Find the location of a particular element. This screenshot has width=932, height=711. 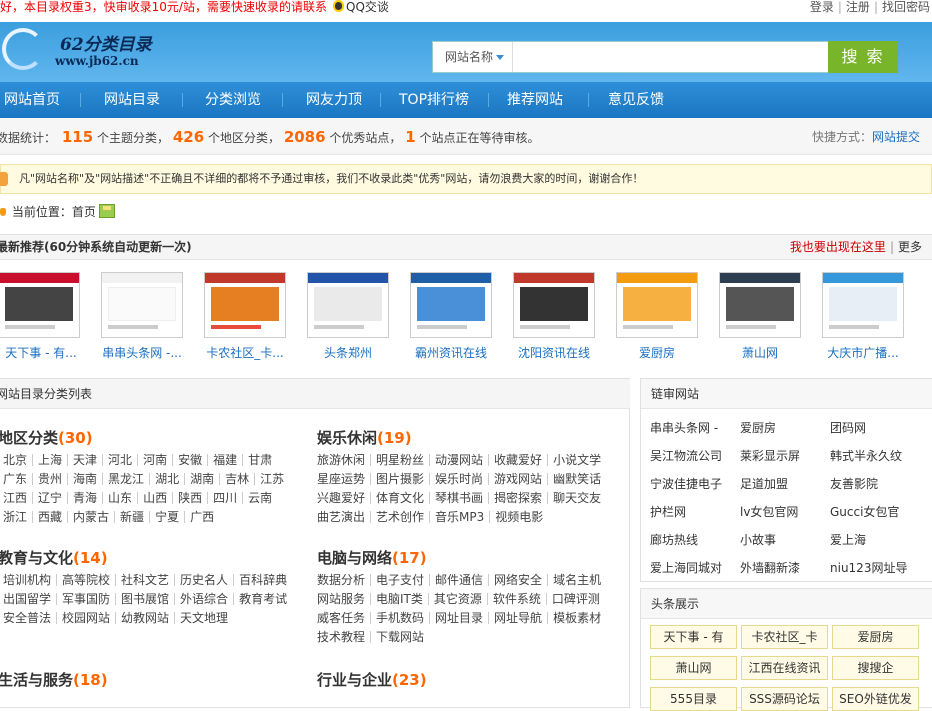

category-link: 青海 is located at coordinates (86, 498).